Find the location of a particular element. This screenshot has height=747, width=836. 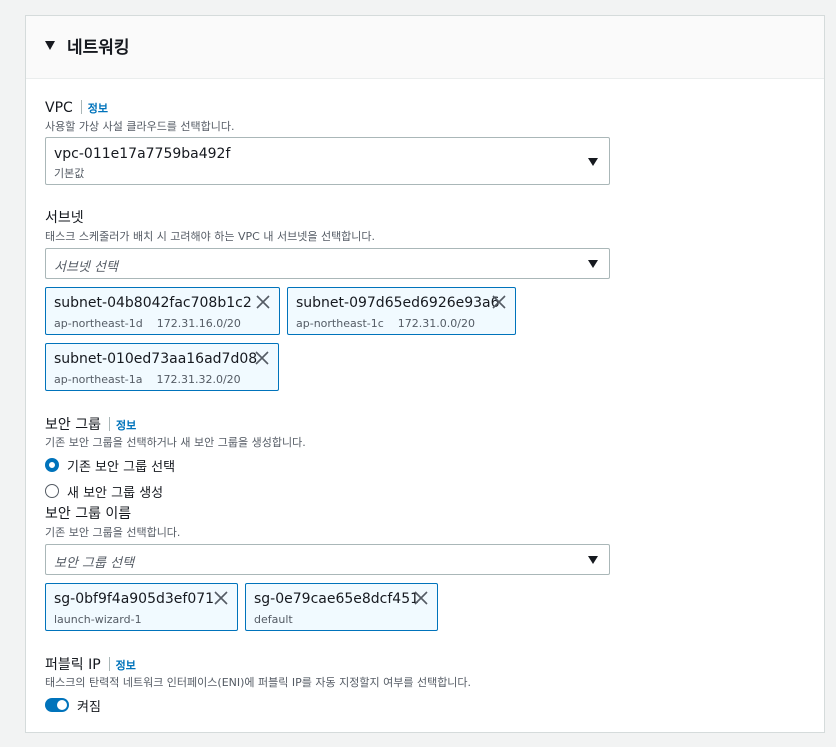

radio-new-label: 새 보안 그룹 생성 is located at coordinates (115, 491).